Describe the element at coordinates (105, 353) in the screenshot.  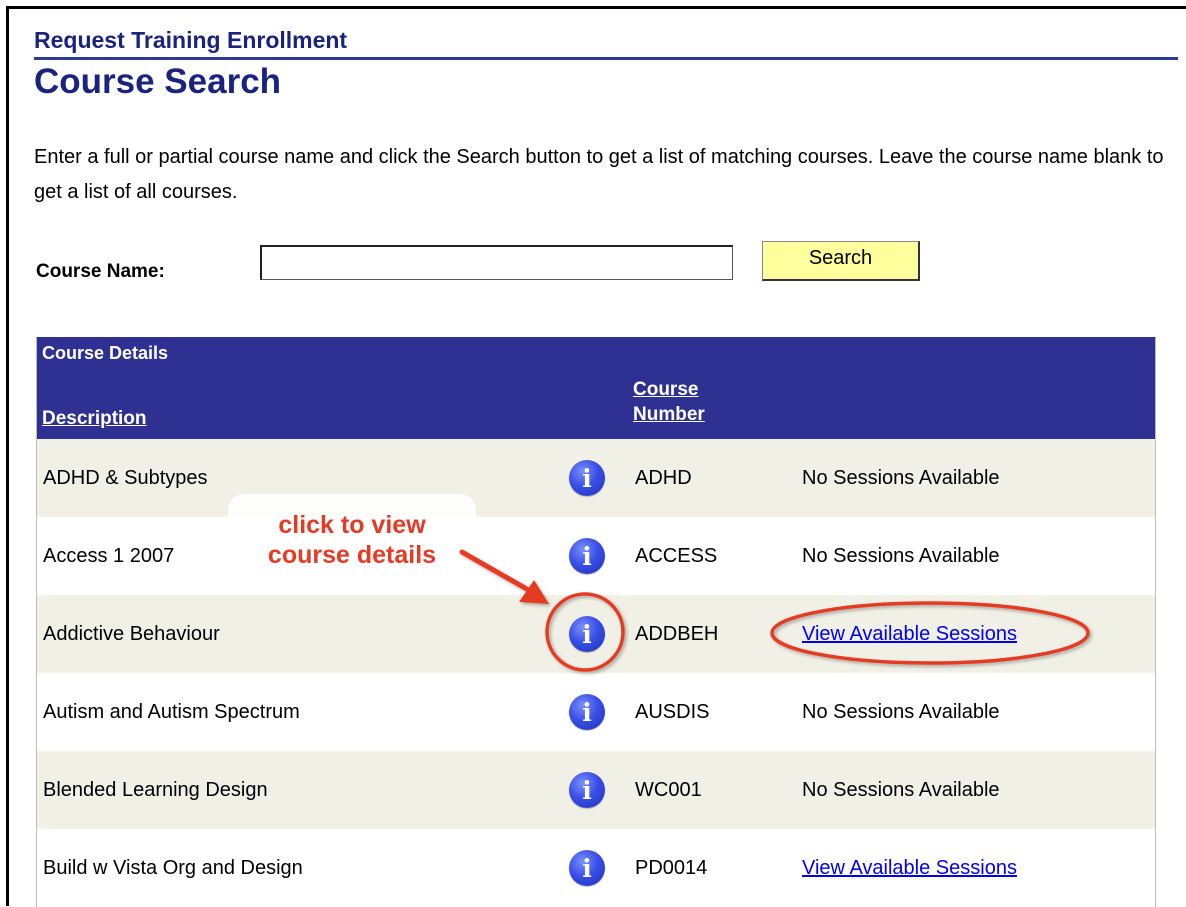
I see `grid-caption: Course Details` at that location.